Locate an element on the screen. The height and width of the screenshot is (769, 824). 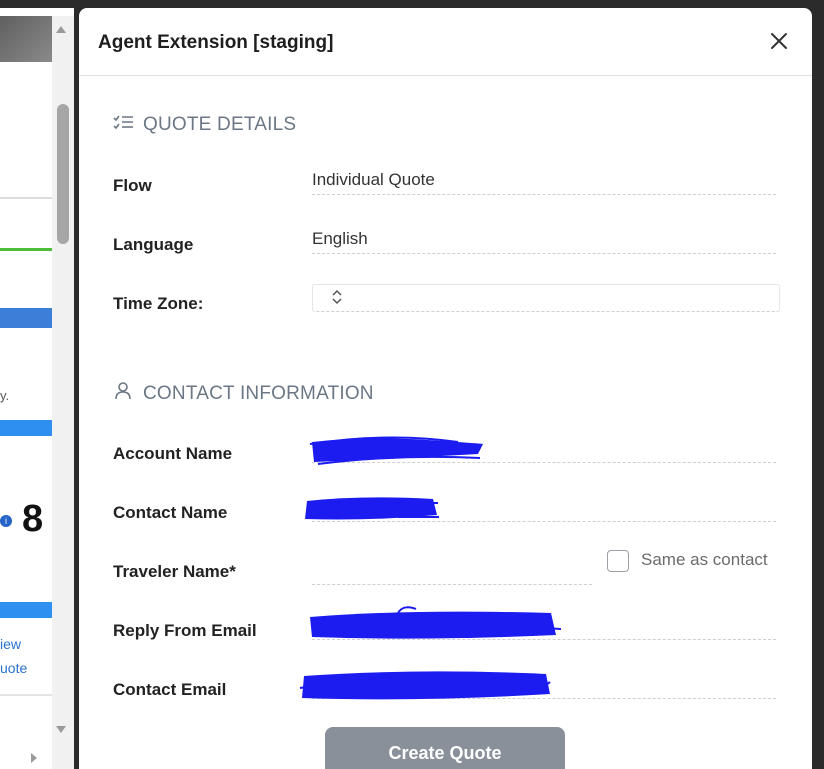
contact-name-row: Contact Name is located at coordinates (448, 520).